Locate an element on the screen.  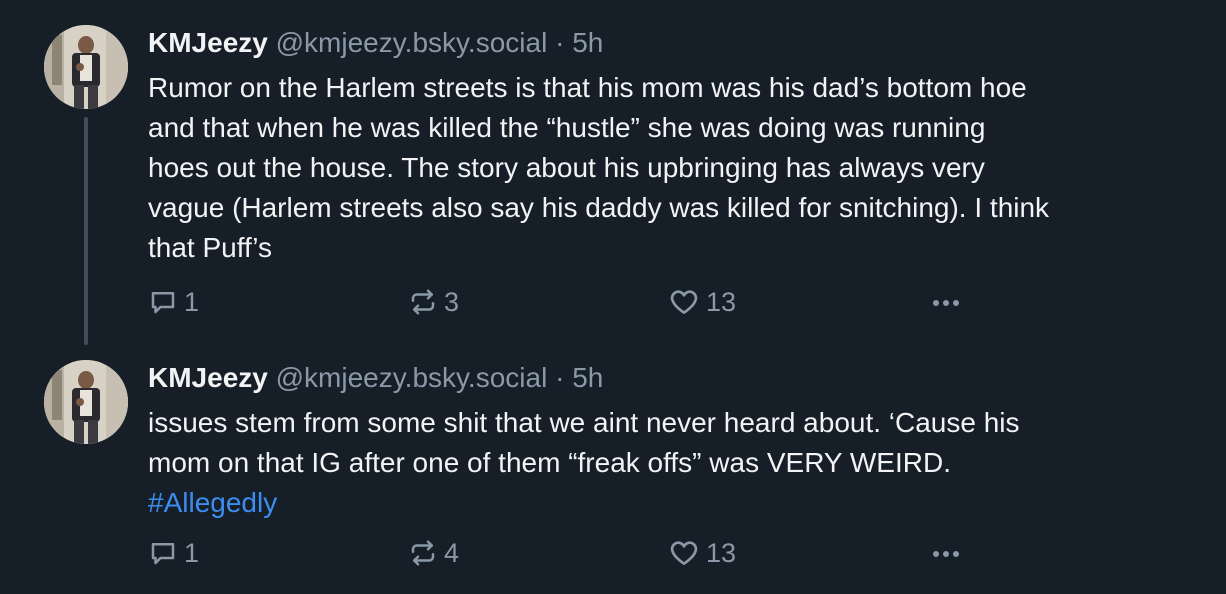
repost-count: 3 is located at coordinates (452, 301).